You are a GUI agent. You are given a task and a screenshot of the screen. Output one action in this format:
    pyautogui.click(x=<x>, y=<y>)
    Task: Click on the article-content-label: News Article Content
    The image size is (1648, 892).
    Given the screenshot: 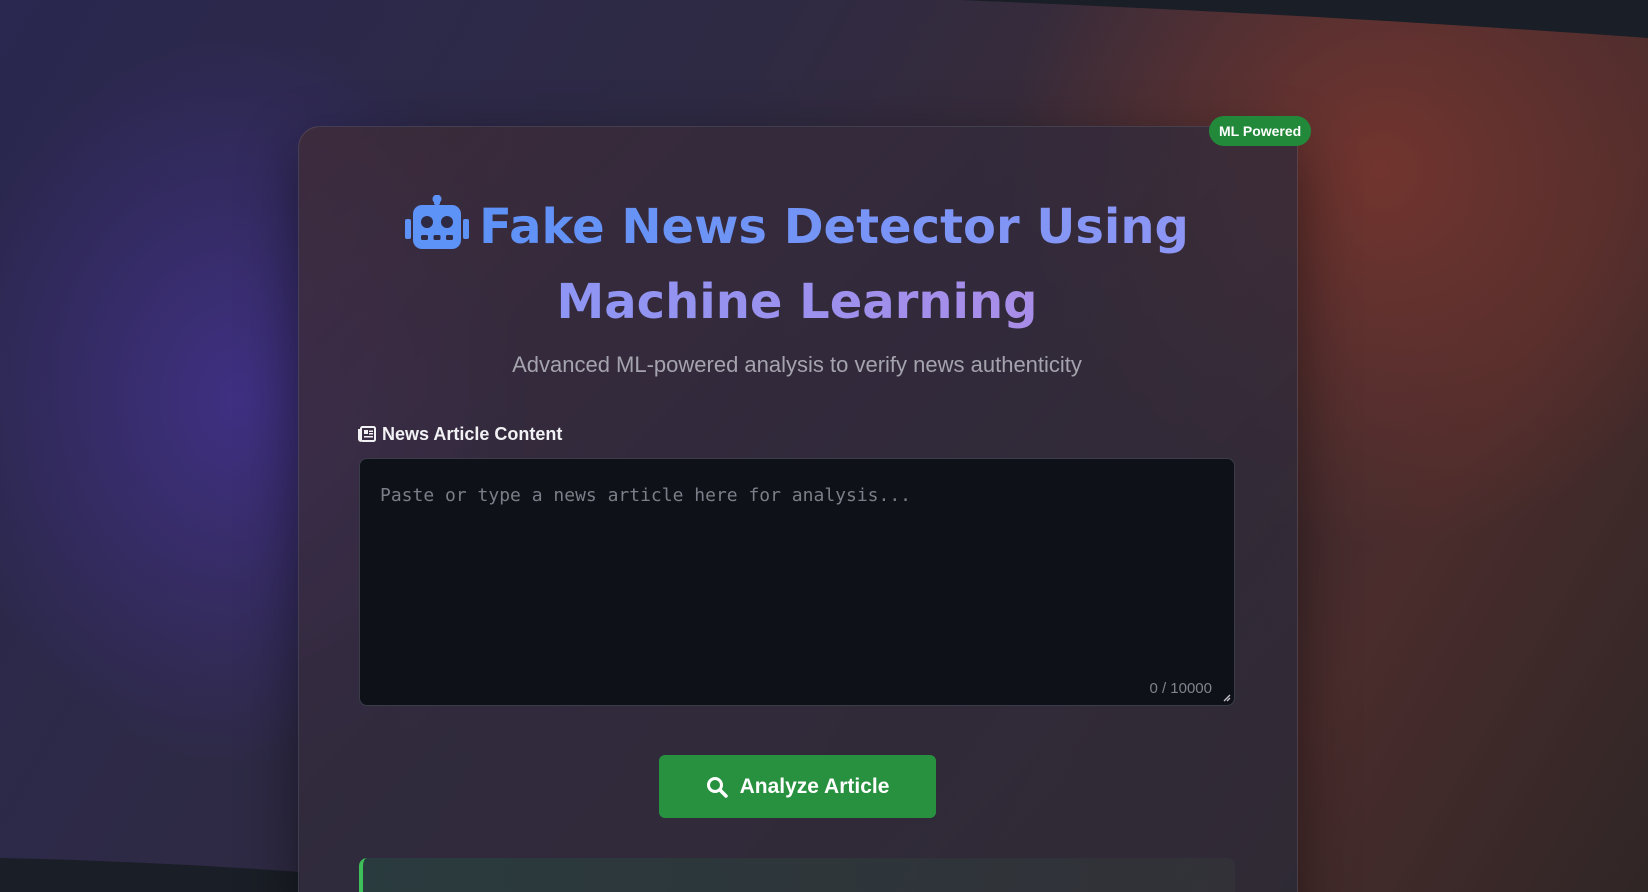 What is the action you would take?
    pyautogui.click(x=460, y=434)
    